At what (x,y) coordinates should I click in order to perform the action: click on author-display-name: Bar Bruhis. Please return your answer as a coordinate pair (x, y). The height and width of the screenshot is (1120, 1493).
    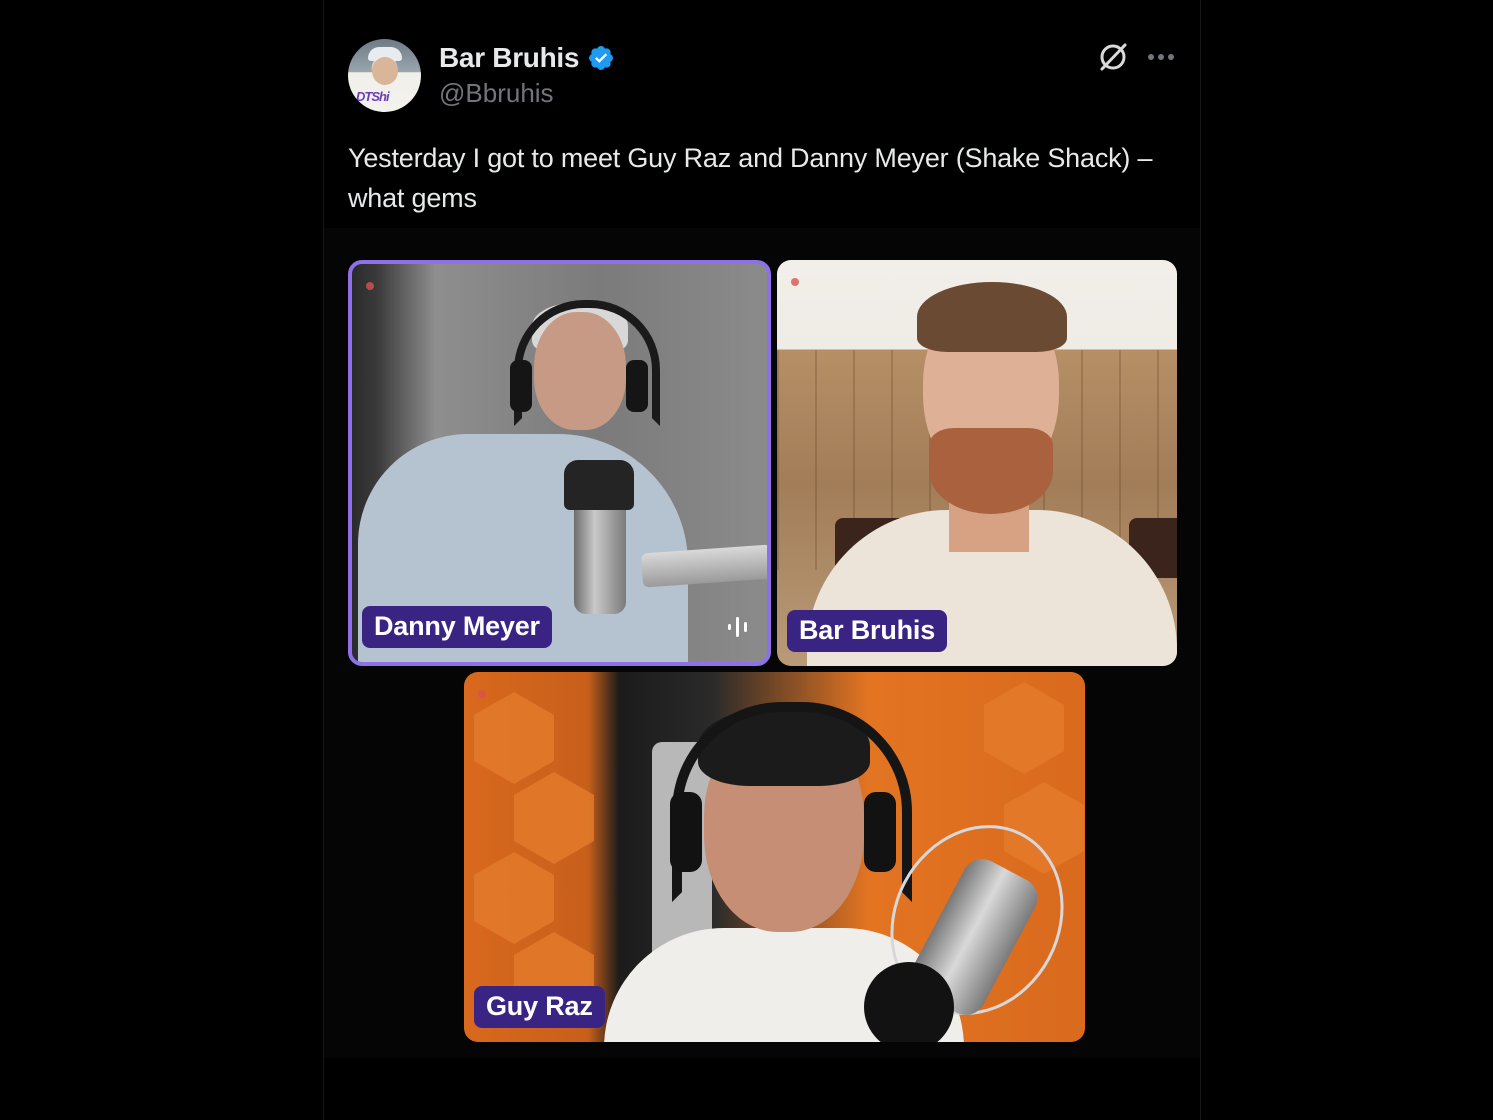
    Looking at the image, I should click on (509, 58).